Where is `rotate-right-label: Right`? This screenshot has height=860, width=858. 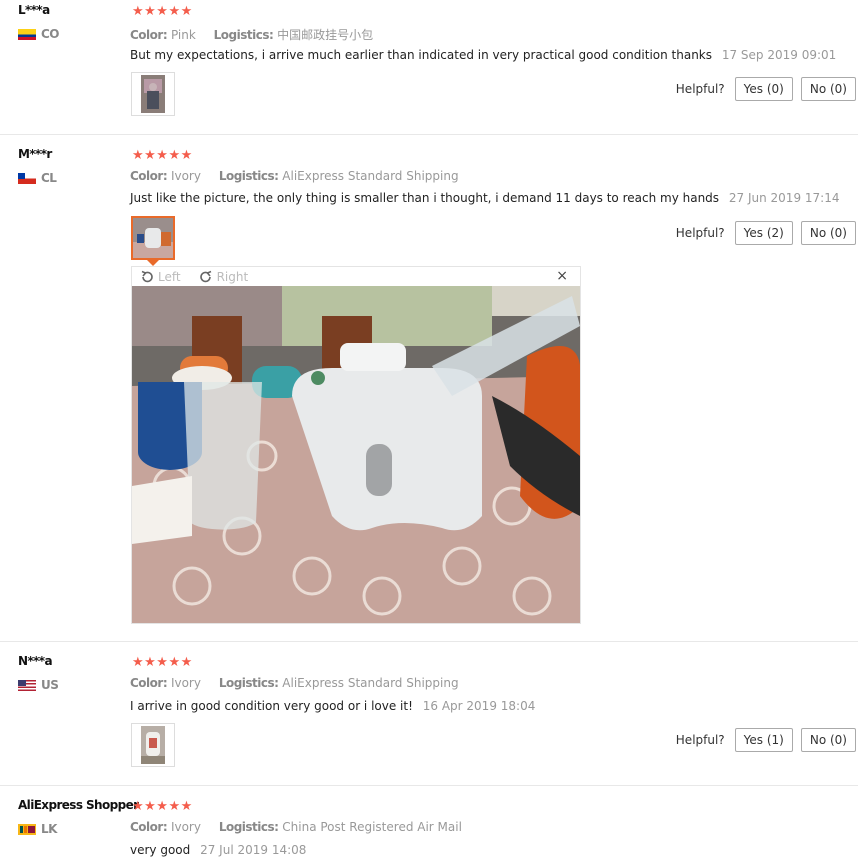 rotate-right-label: Right is located at coordinates (232, 276).